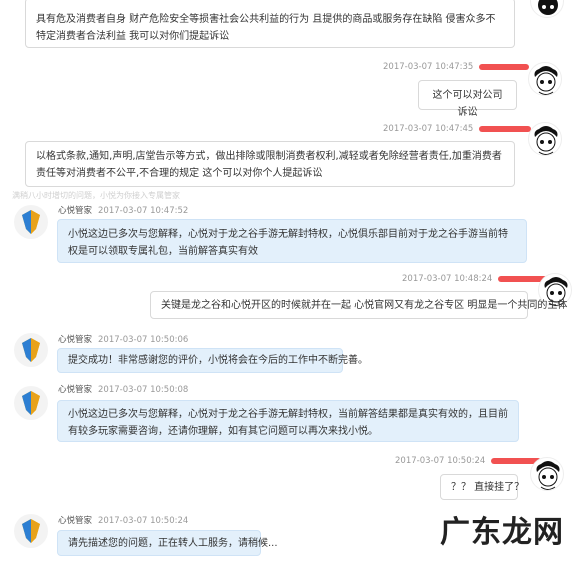  I want to click on overlapped-text: 满稍八小时增切的问题，小悦为你接入专属管家, so click(96, 195).